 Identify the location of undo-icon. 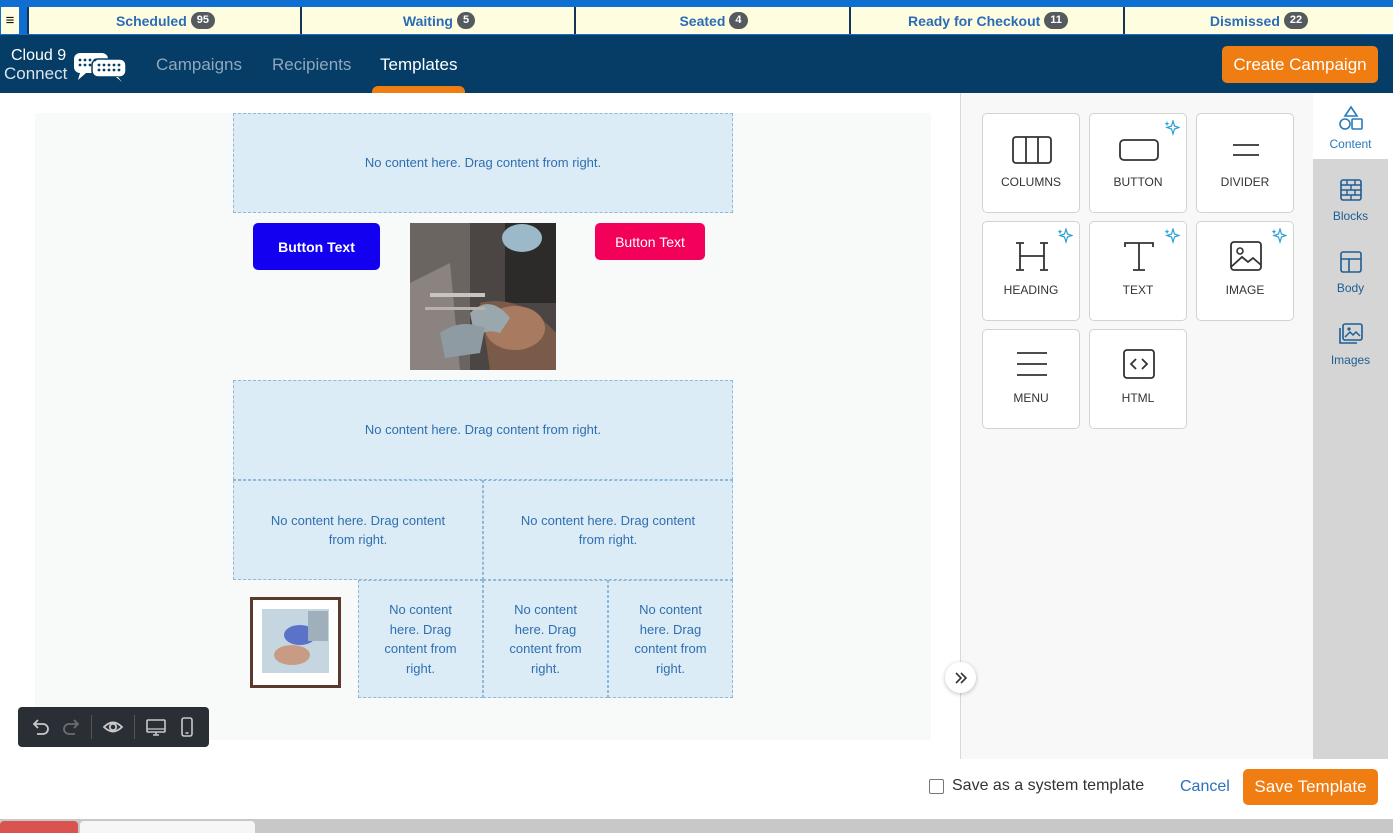
(40, 727).